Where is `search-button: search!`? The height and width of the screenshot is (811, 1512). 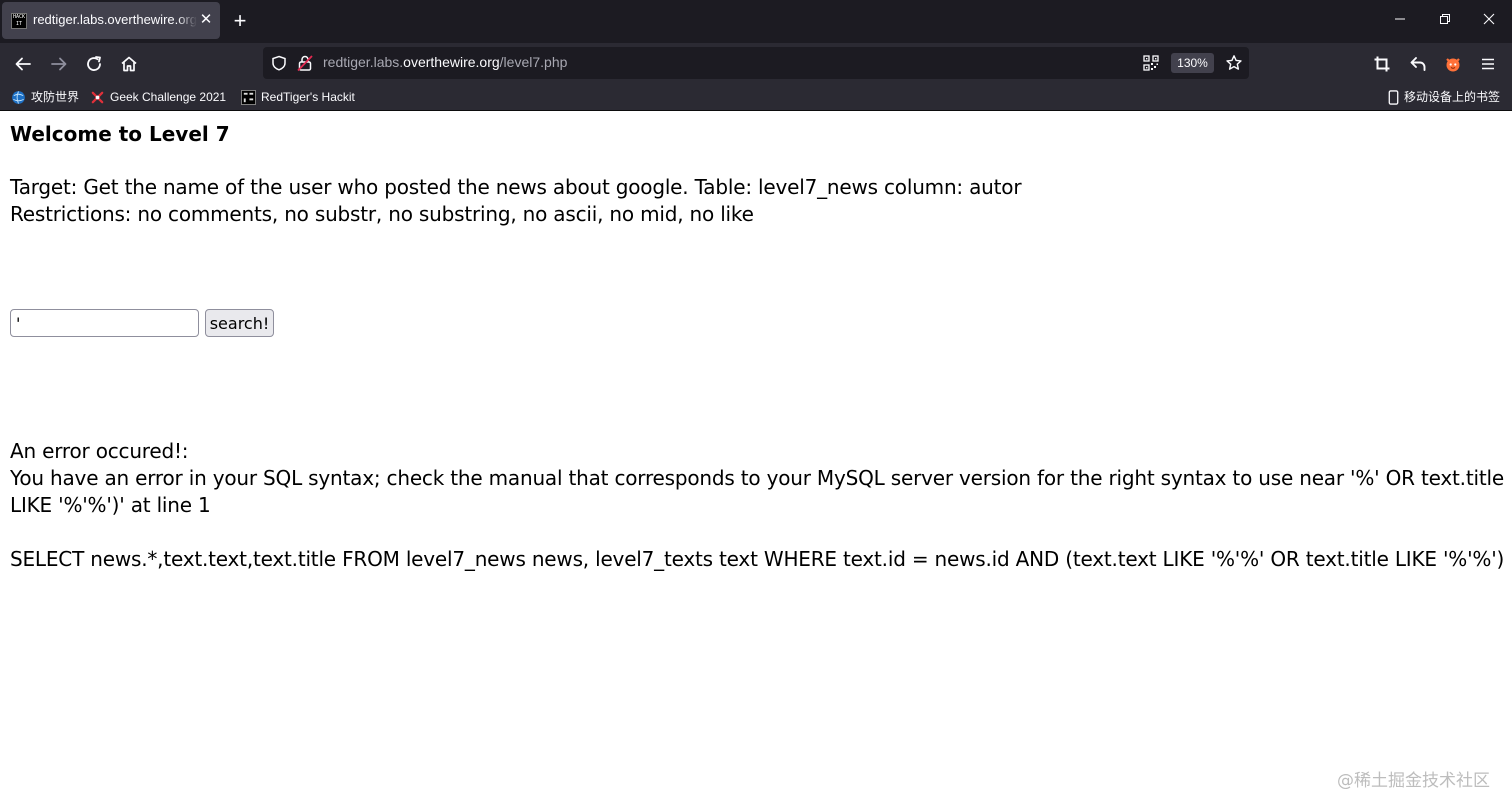
search-button: search! is located at coordinates (239, 323).